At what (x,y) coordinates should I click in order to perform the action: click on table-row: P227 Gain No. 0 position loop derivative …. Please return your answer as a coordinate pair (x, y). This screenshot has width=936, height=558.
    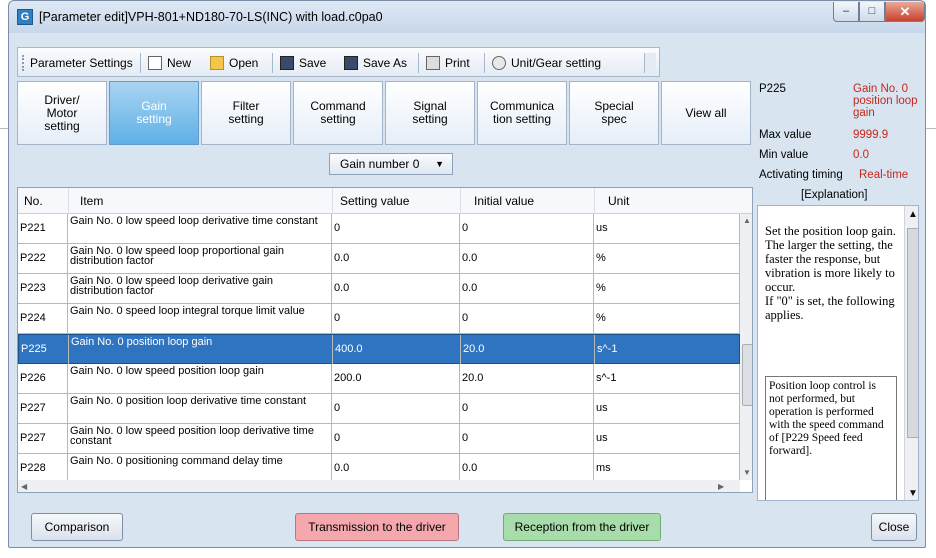
    Looking at the image, I should click on (379, 409).